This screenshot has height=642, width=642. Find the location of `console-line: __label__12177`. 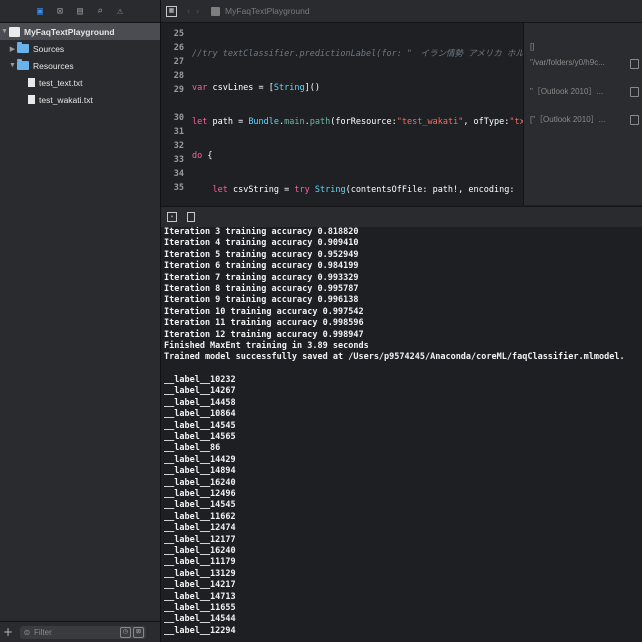

console-line: __label__12177 is located at coordinates (200, 539).